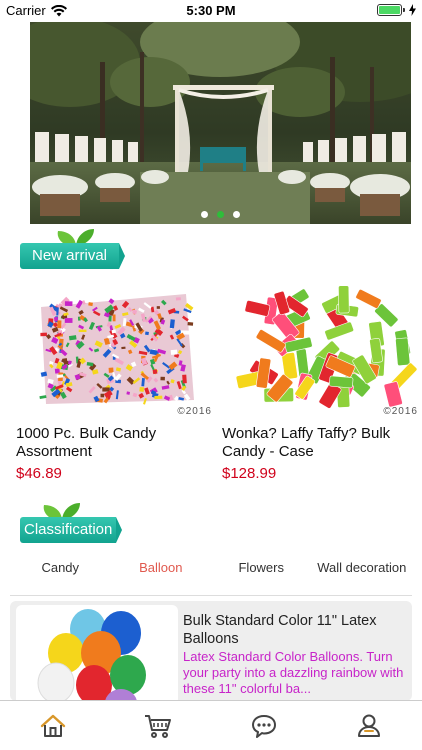  I want to click on pagination-dot-active, so click(220, 214).